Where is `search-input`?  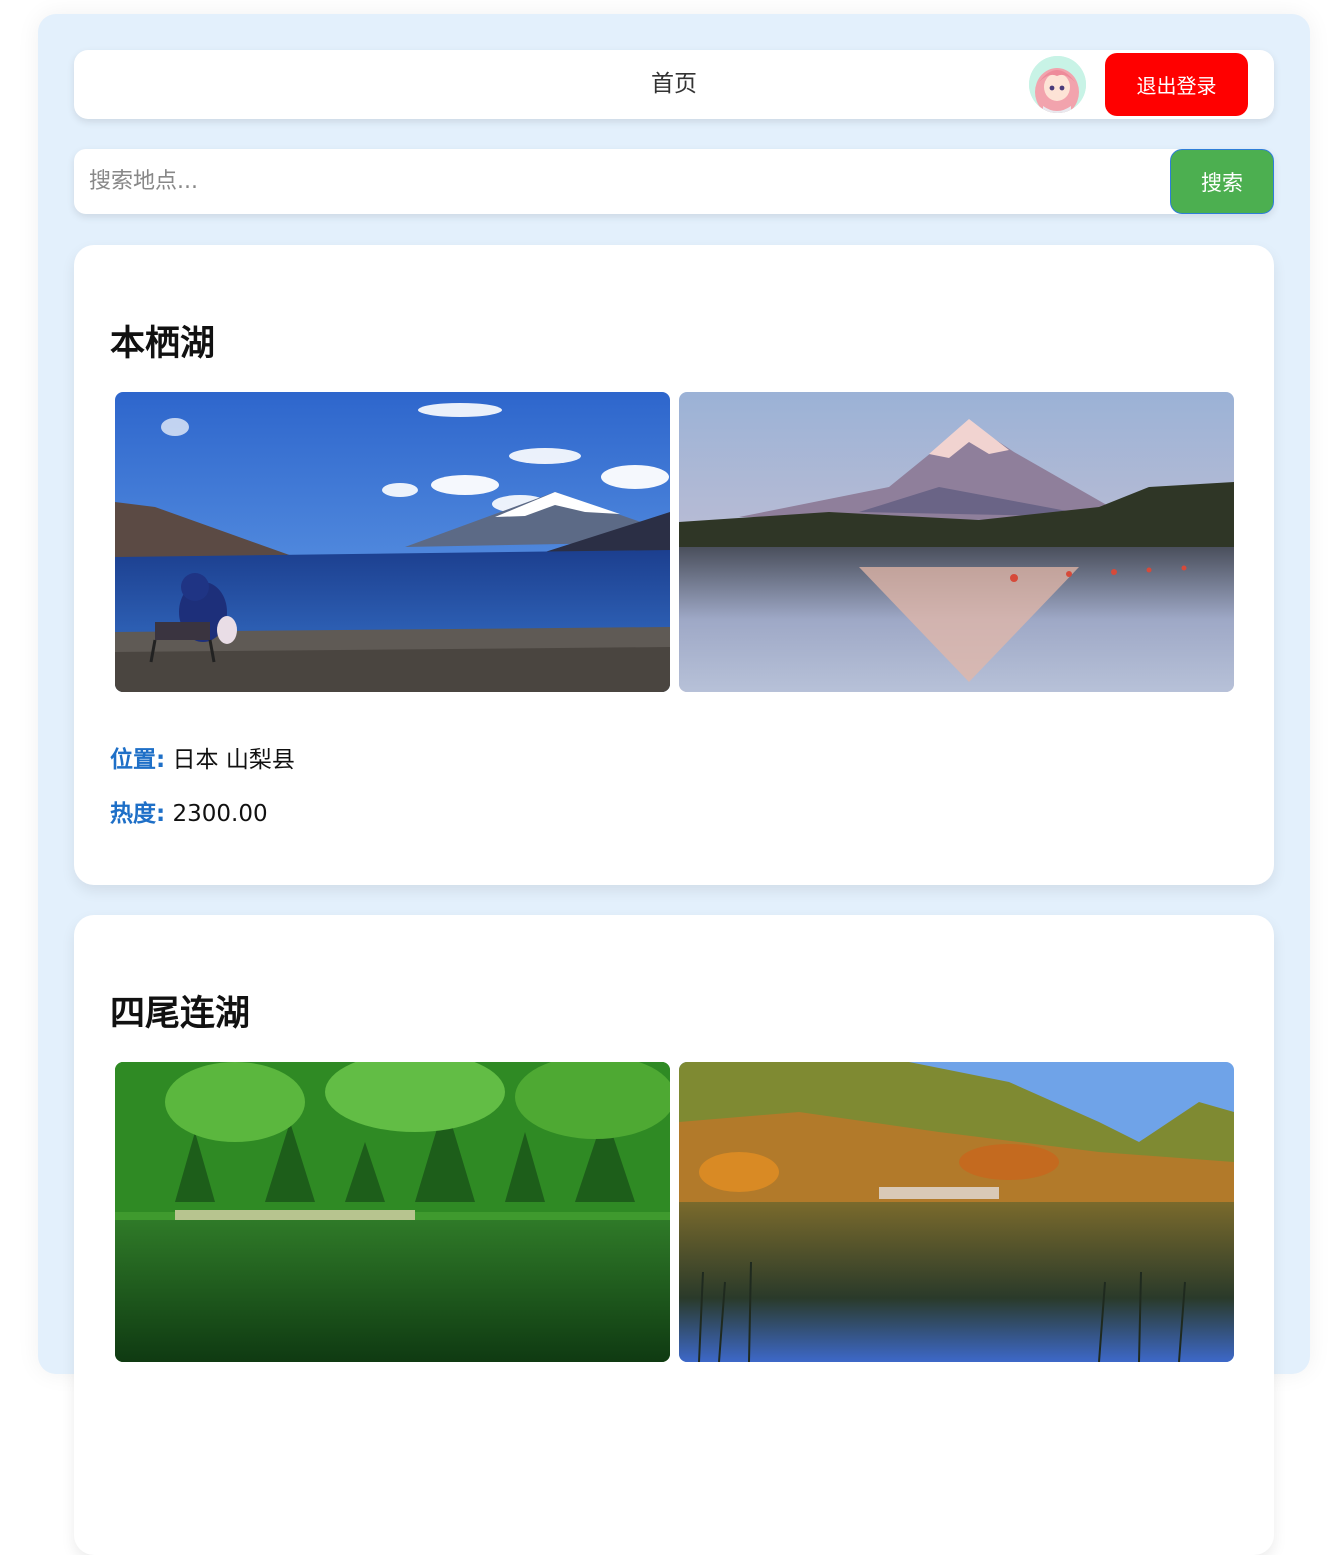 search-input is located at coordinates (614, 181).